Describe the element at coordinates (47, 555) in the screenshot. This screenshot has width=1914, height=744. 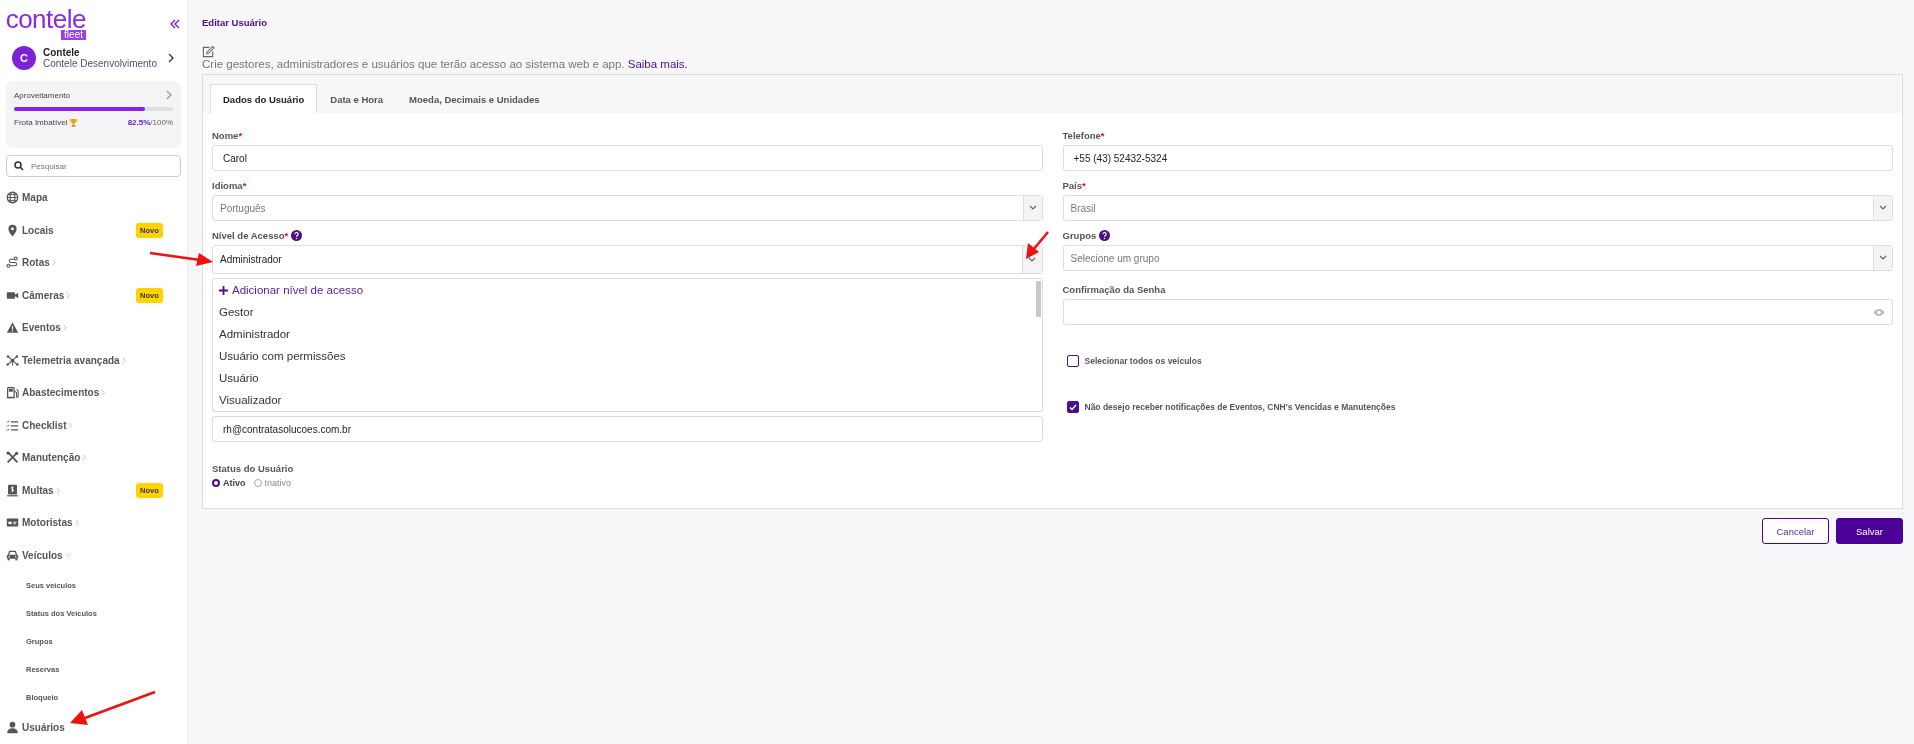
I see `nav-item: Veículos` at that location.